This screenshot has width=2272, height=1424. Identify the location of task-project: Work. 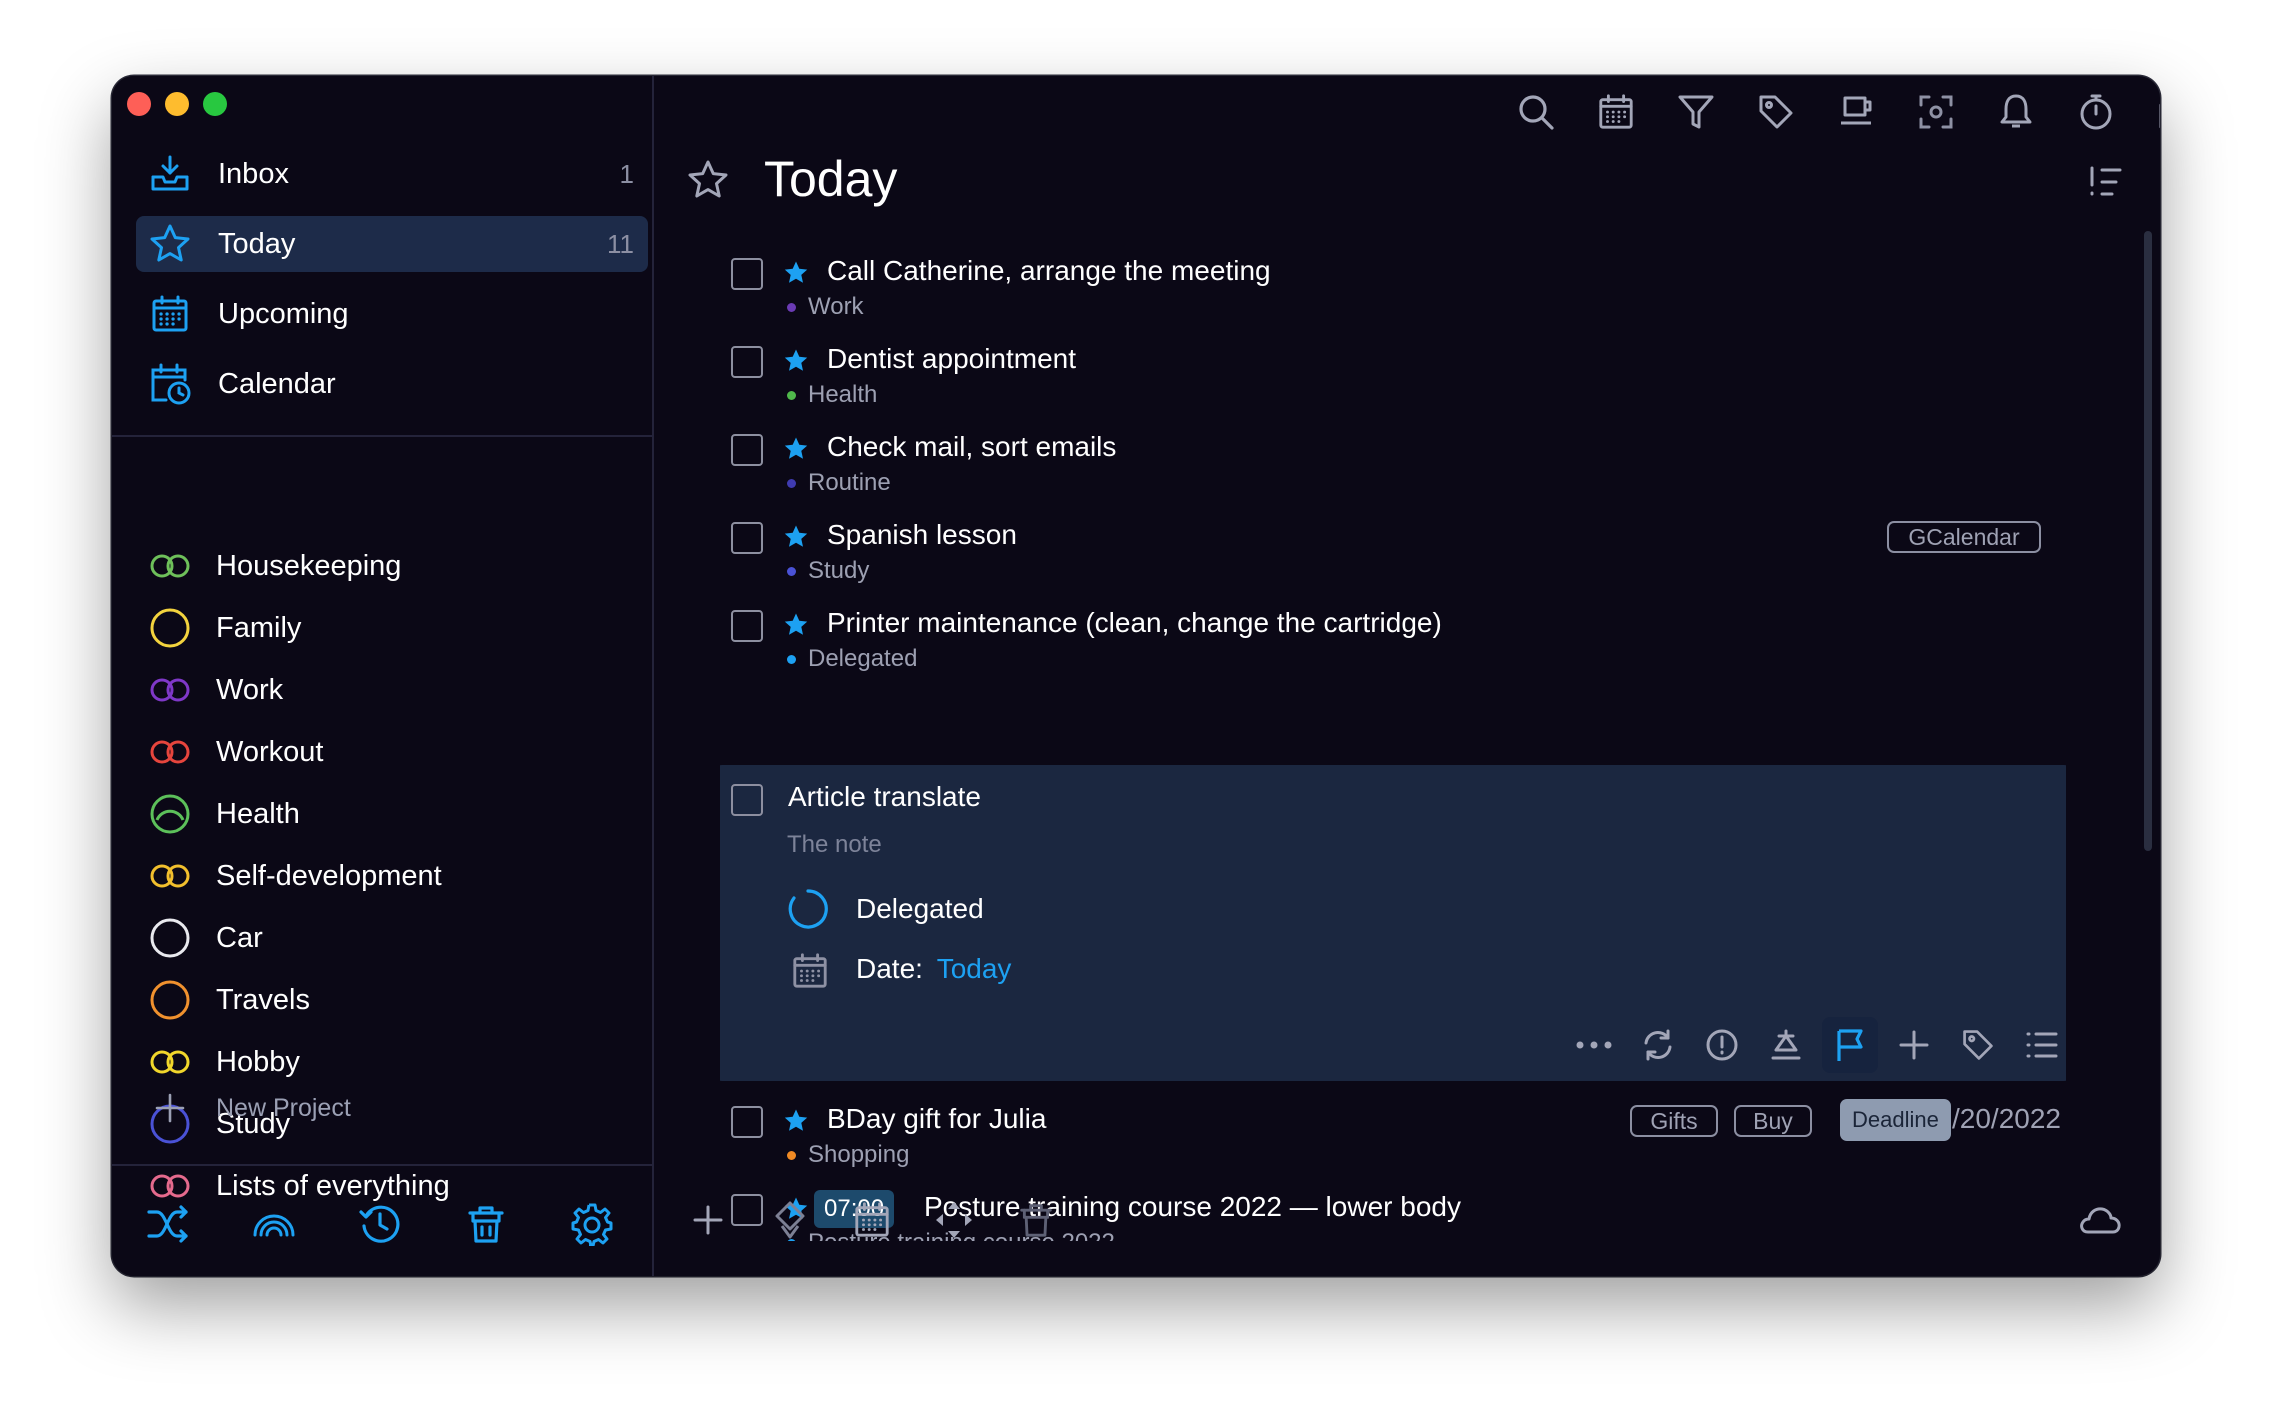
(825, 307).